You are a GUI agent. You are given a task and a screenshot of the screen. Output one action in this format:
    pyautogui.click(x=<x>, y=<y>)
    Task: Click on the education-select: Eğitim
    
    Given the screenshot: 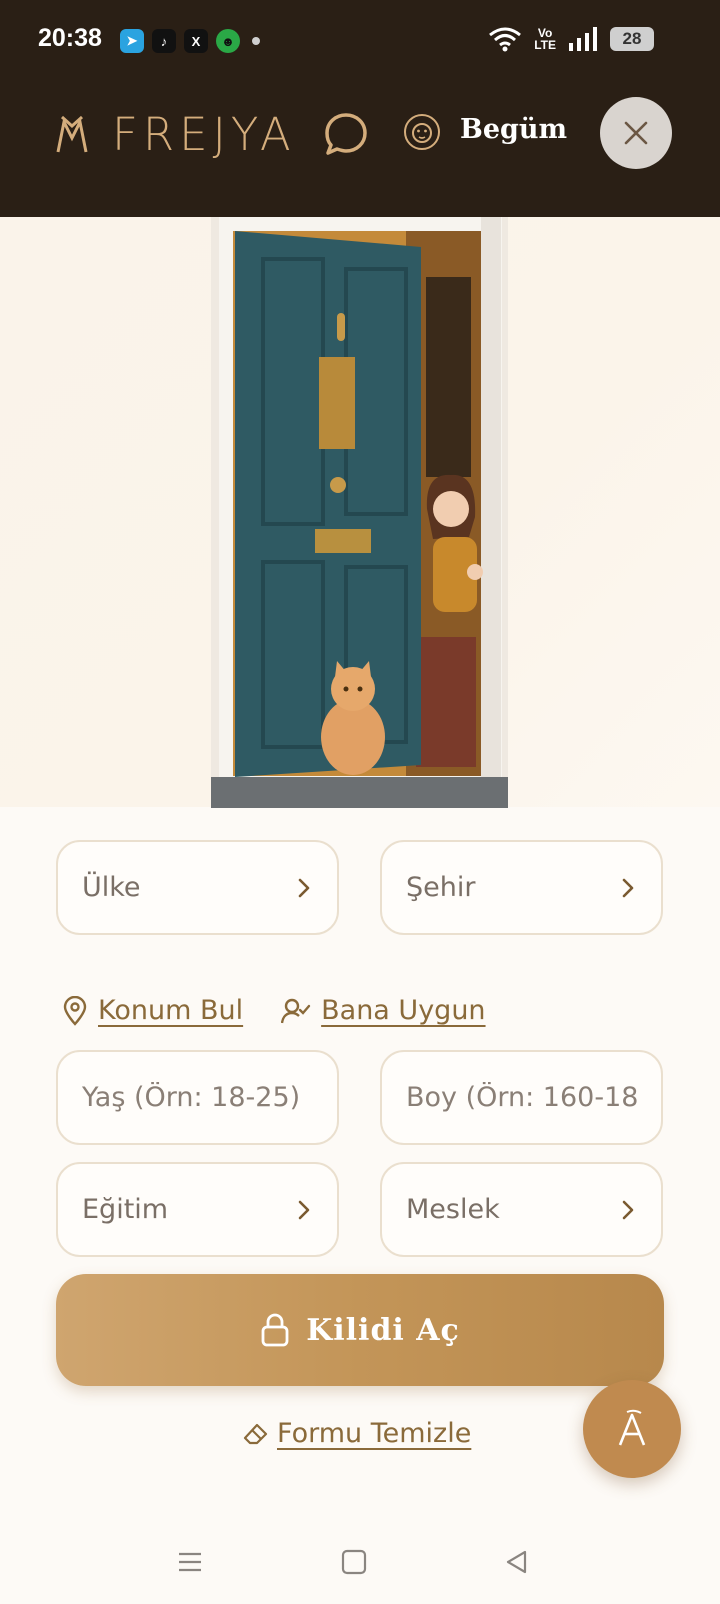 What is the action you would take?
    pyautogui.click(x=197, y=1209)
    